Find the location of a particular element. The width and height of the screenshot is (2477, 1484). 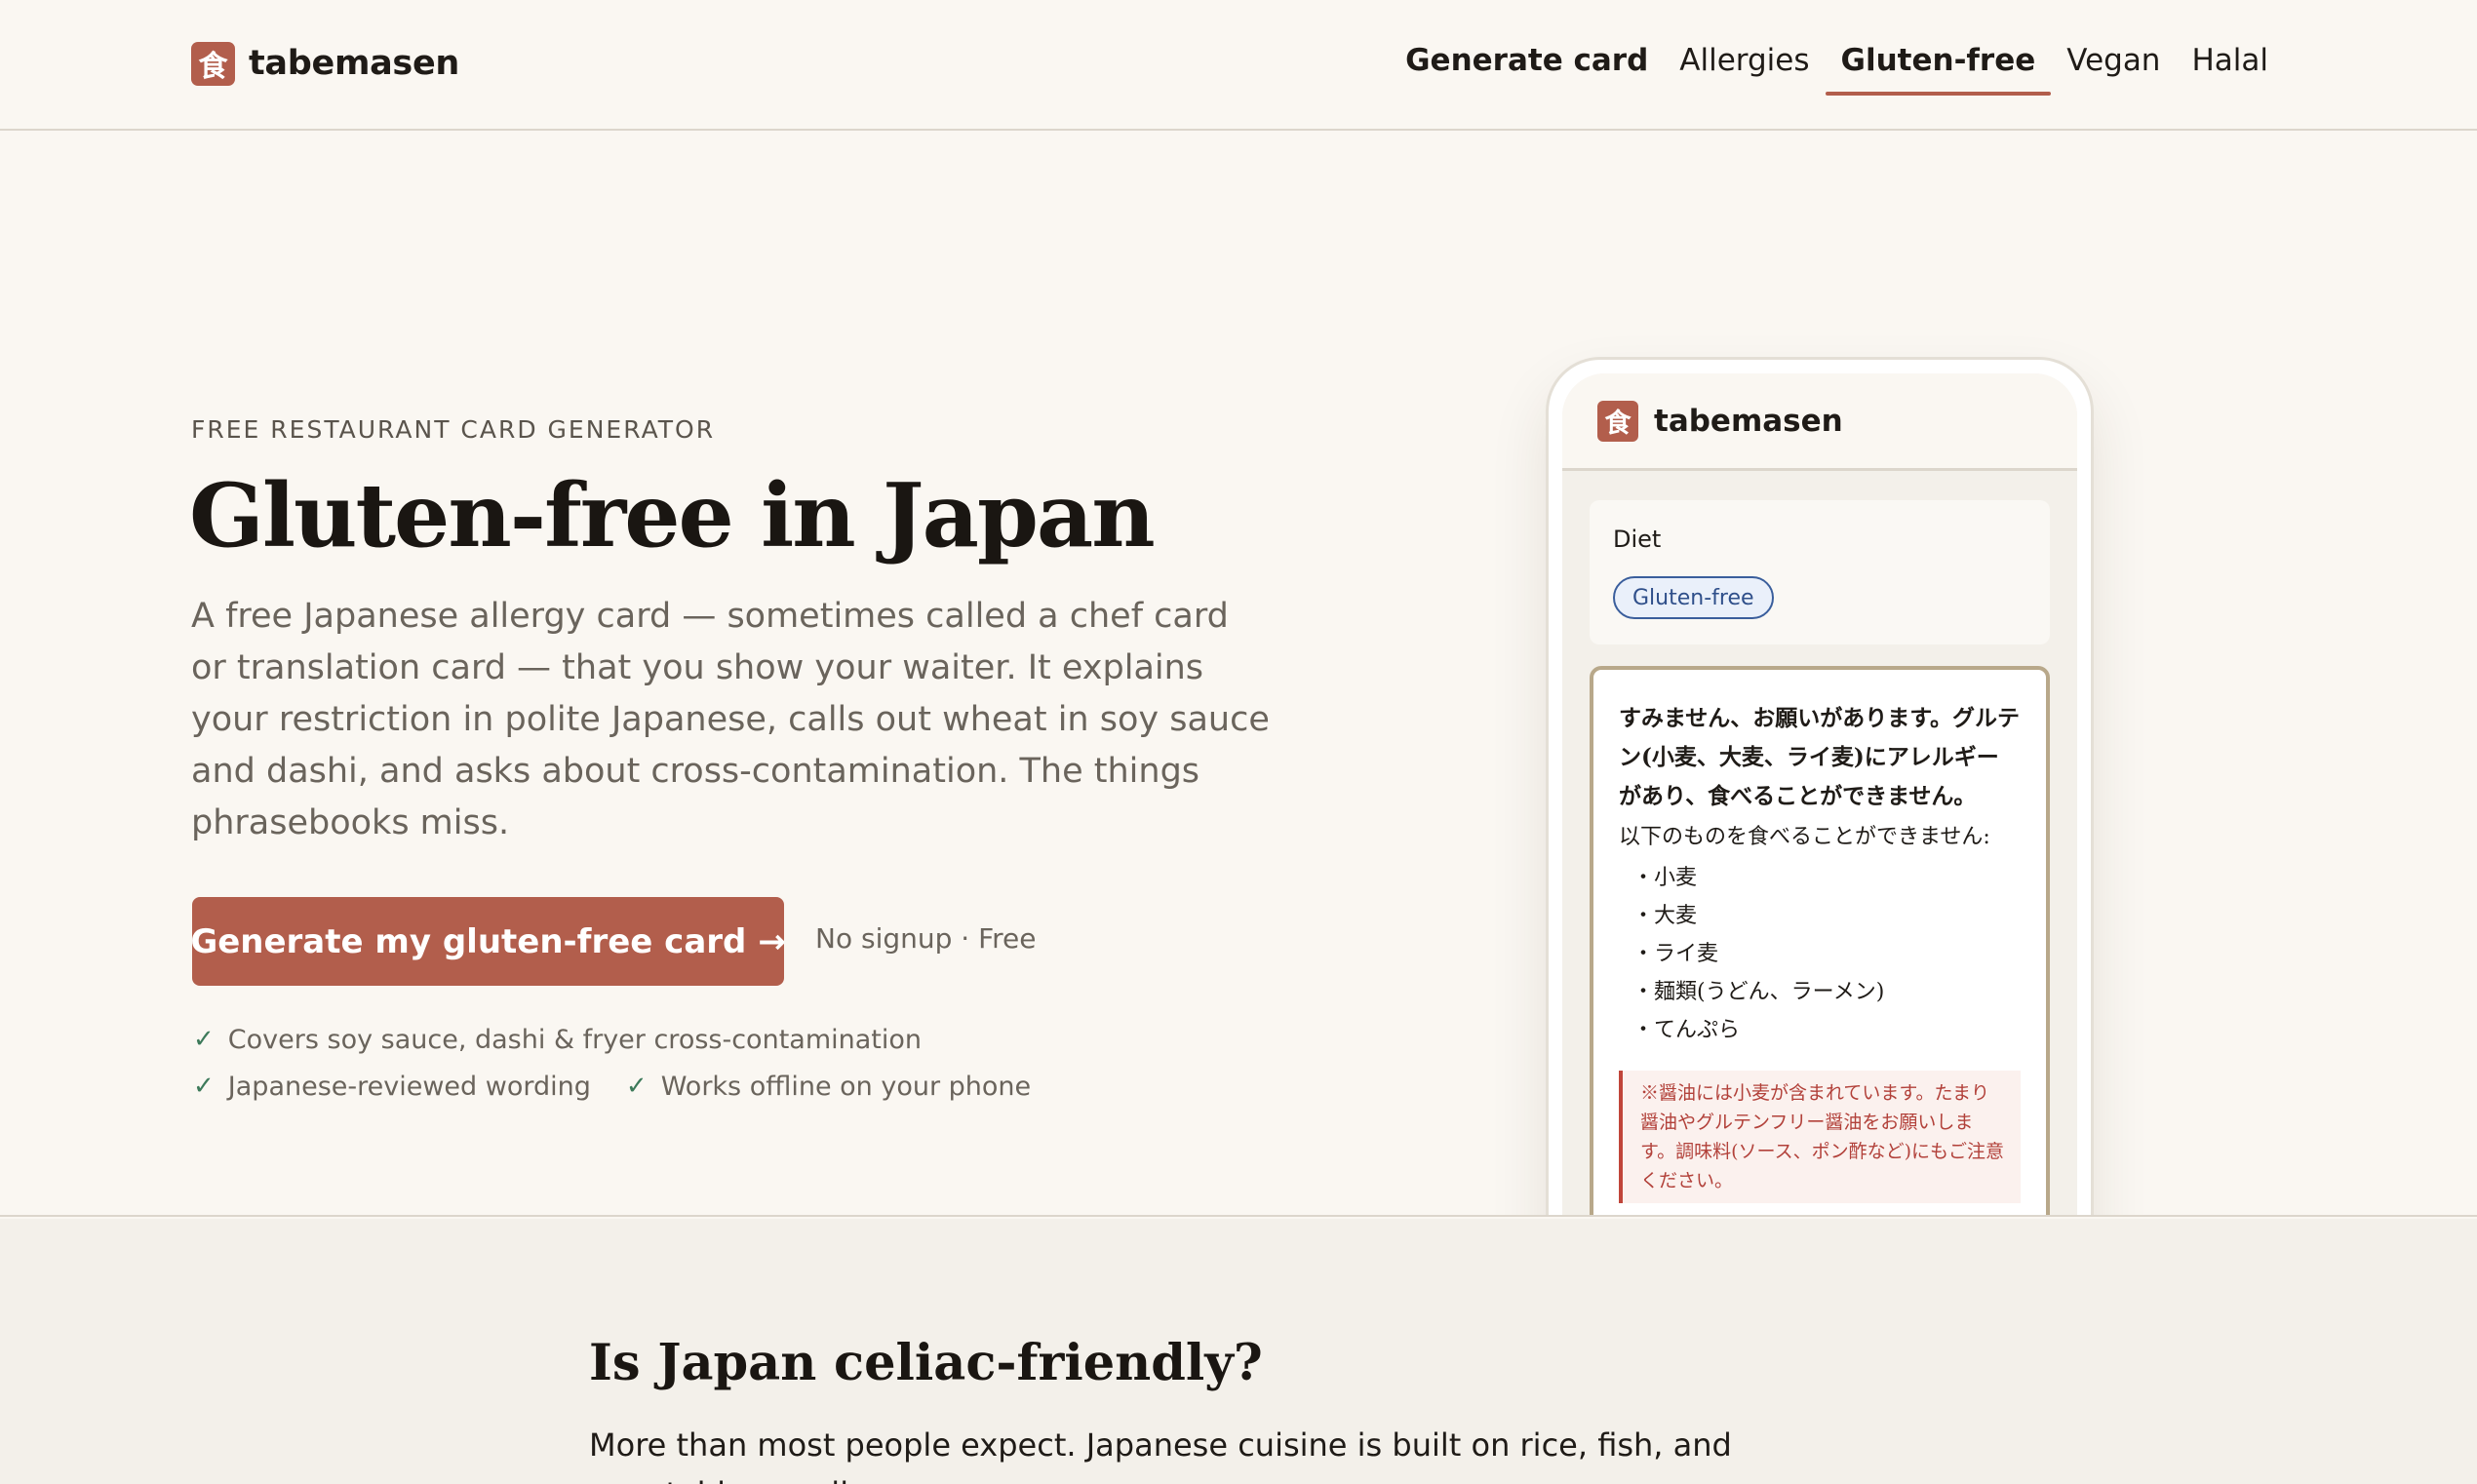

generate-card-button: Generate my gluten-free card → is located at coordinates (488, 941).